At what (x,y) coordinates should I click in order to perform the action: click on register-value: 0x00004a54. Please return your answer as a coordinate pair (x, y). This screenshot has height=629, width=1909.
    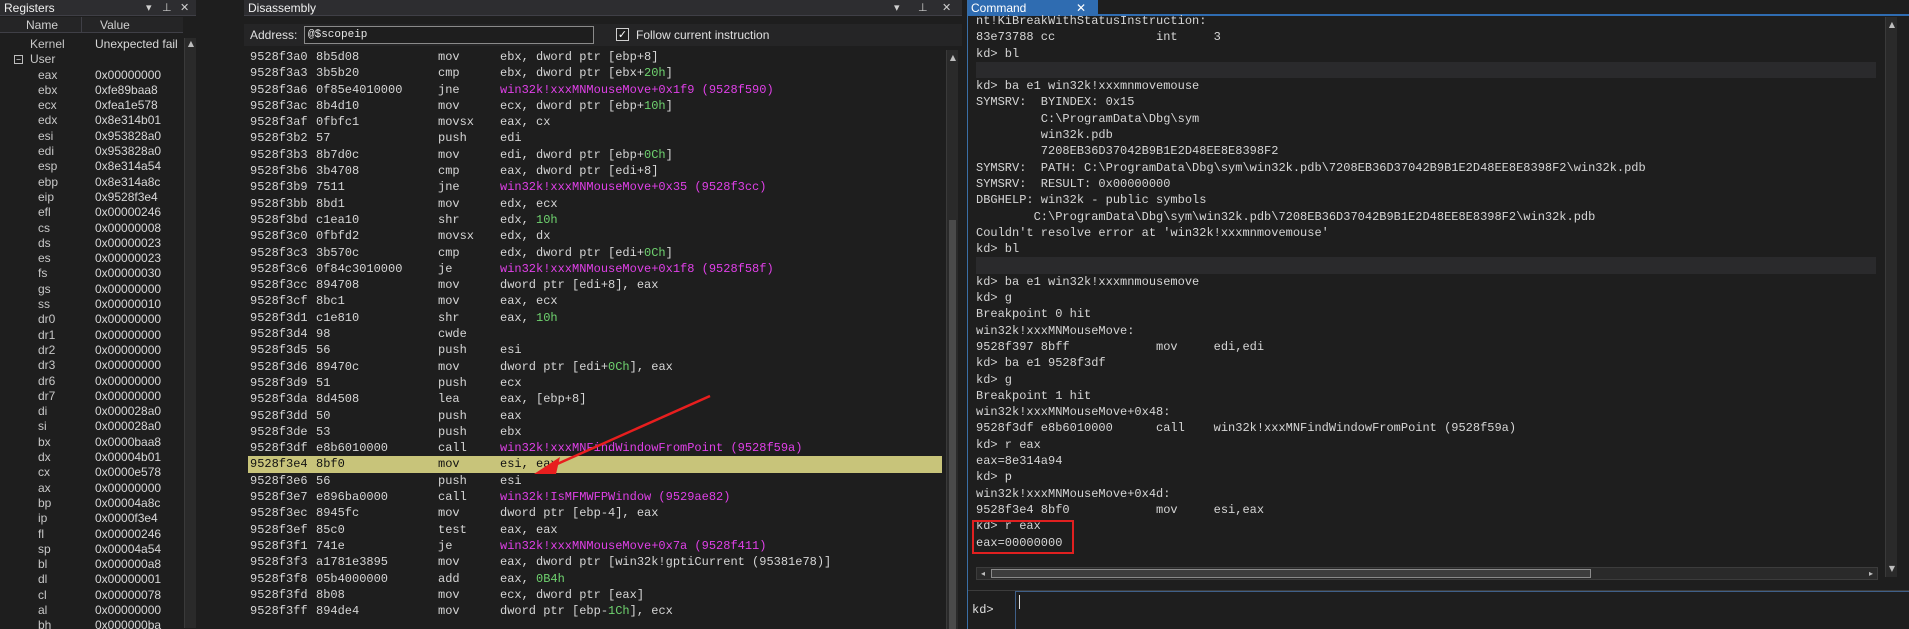
    Looking at the image, I should click on (128, 549).